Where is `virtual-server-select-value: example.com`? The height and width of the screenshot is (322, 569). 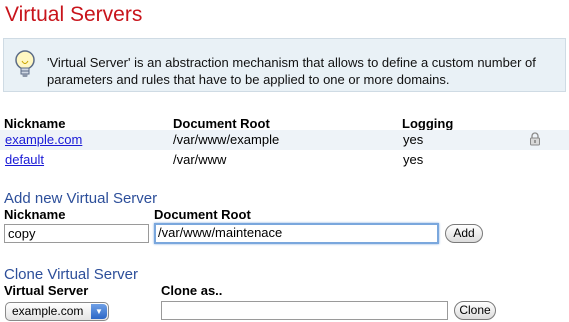 virtual-server-select-value: example.com is located at coordinates (48, 311).